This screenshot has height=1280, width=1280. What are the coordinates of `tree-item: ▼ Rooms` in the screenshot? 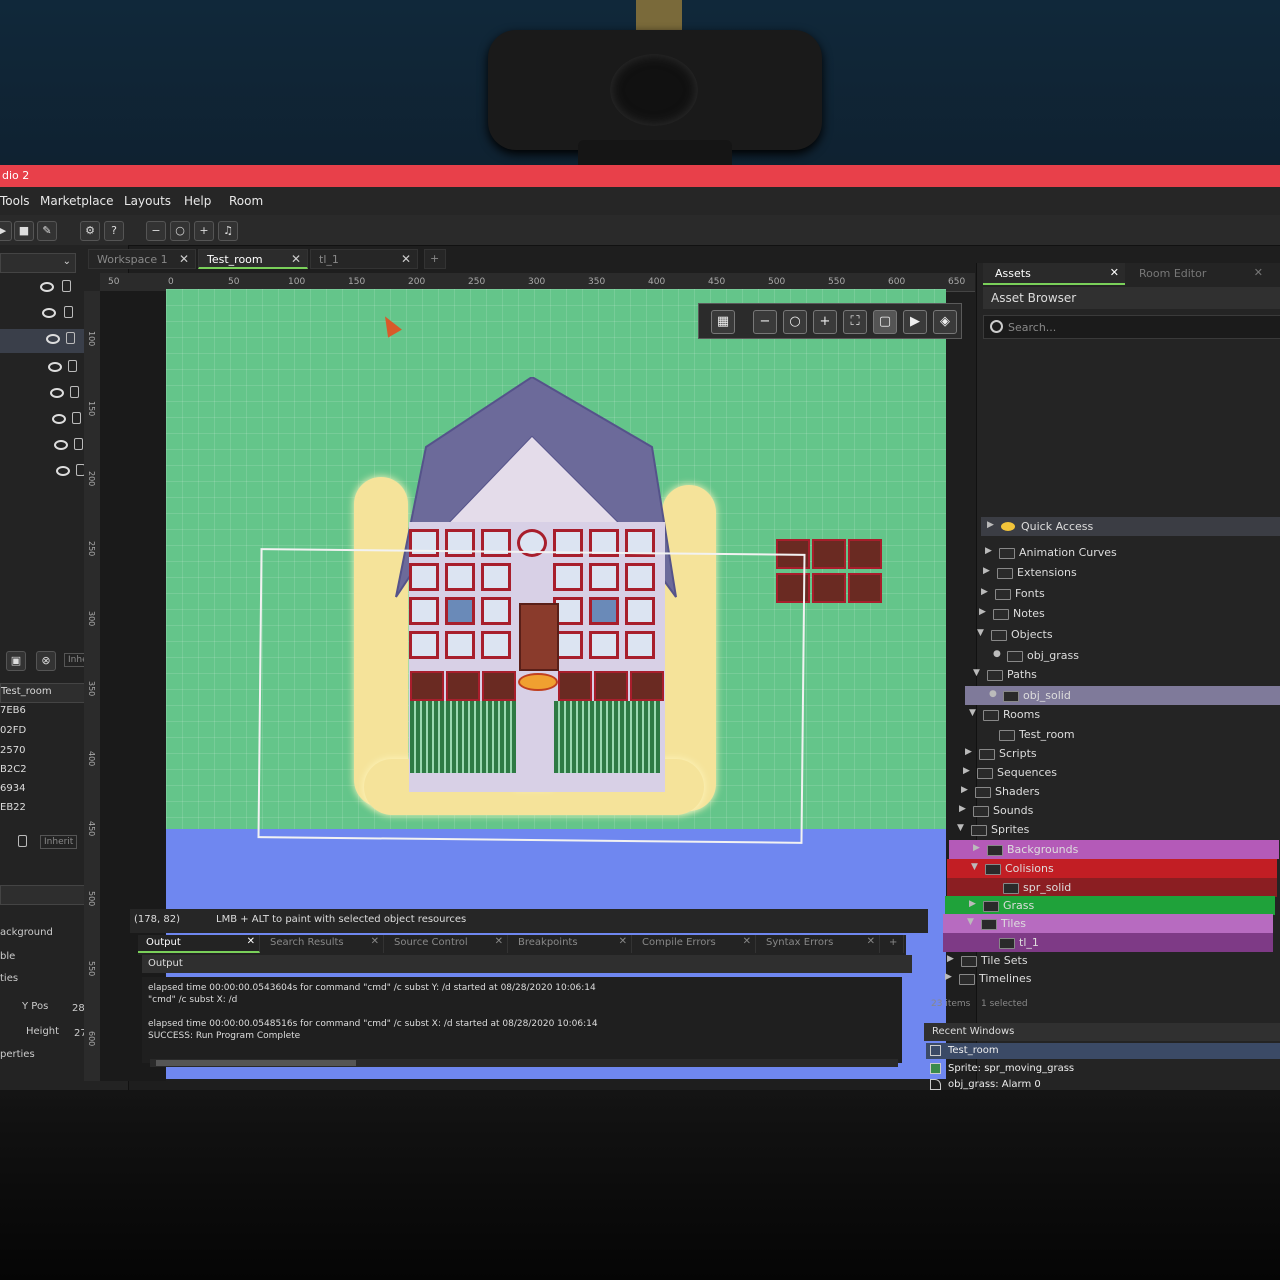 It's located at (1121, 714).